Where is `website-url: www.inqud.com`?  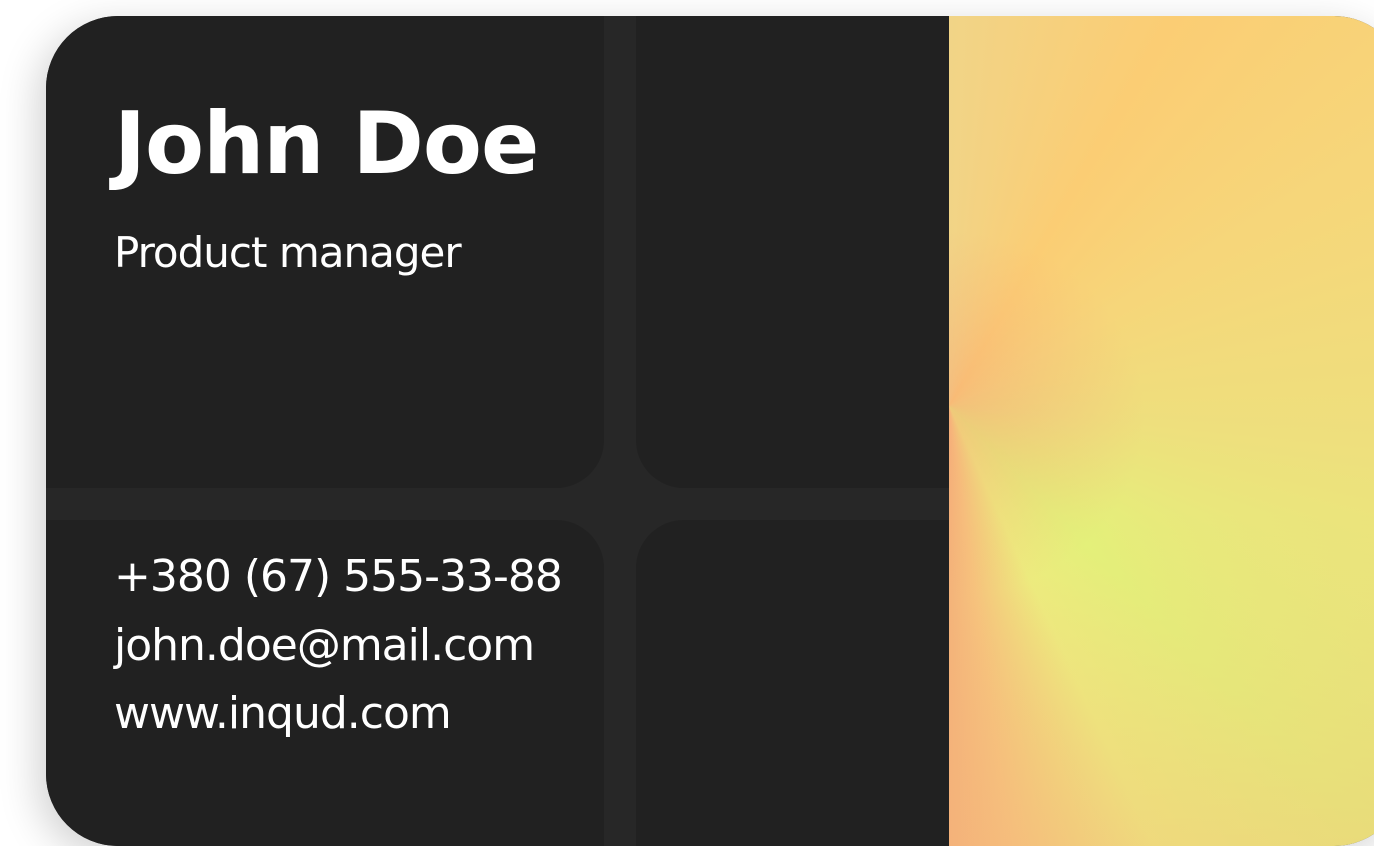 website-url: www.inqud.com is located at coordinates (283, 713).